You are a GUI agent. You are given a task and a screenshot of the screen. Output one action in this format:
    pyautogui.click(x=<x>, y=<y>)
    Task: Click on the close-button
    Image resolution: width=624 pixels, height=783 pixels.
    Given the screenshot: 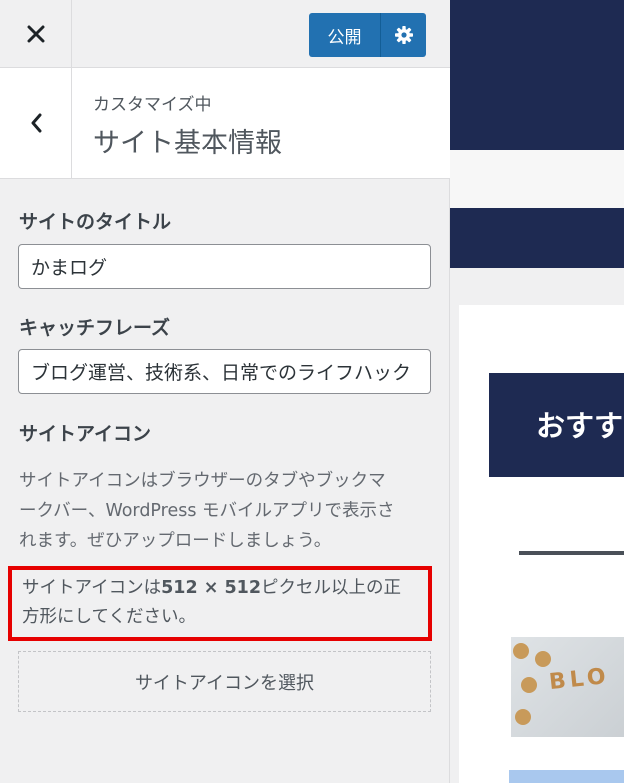 What is the action you would take?
    pyautogui.click(x=36, y=33)
    